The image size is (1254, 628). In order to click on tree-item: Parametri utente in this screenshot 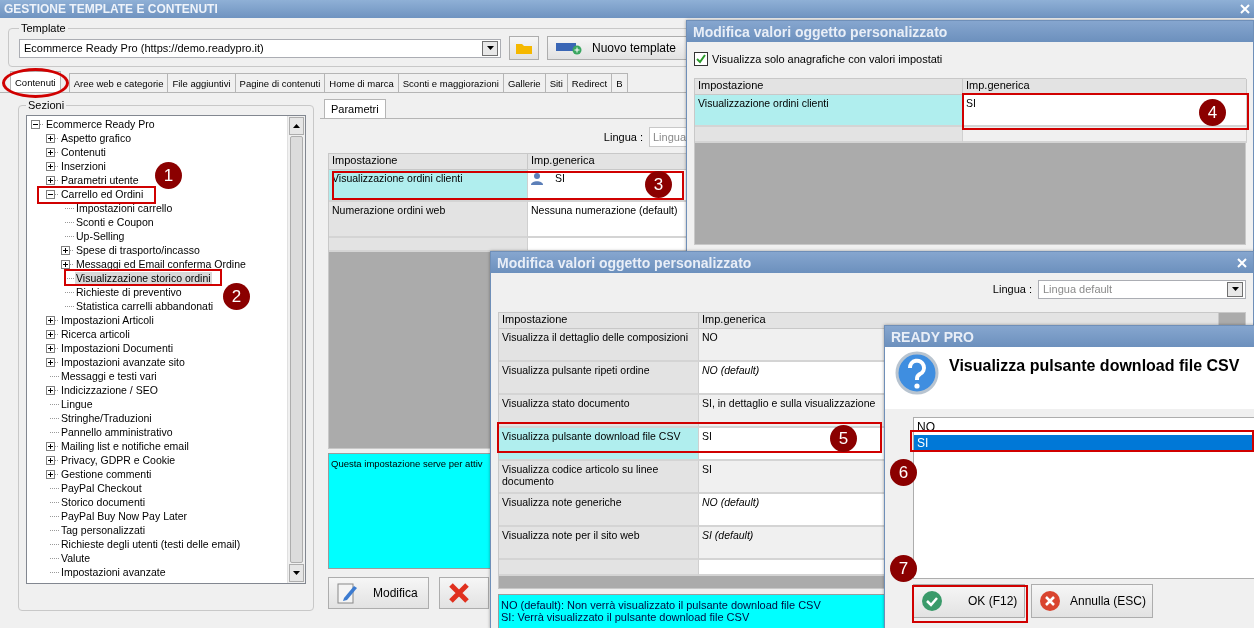, I will do `click(100, 180)`.